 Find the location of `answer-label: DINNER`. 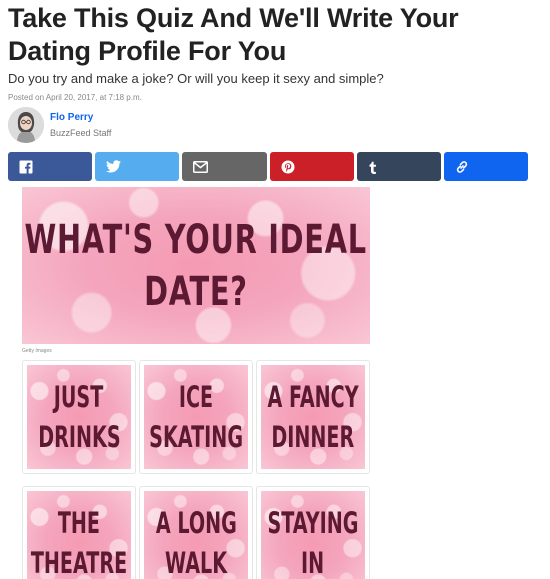

answer-label: DINNER is located at coordinates (313, 437).